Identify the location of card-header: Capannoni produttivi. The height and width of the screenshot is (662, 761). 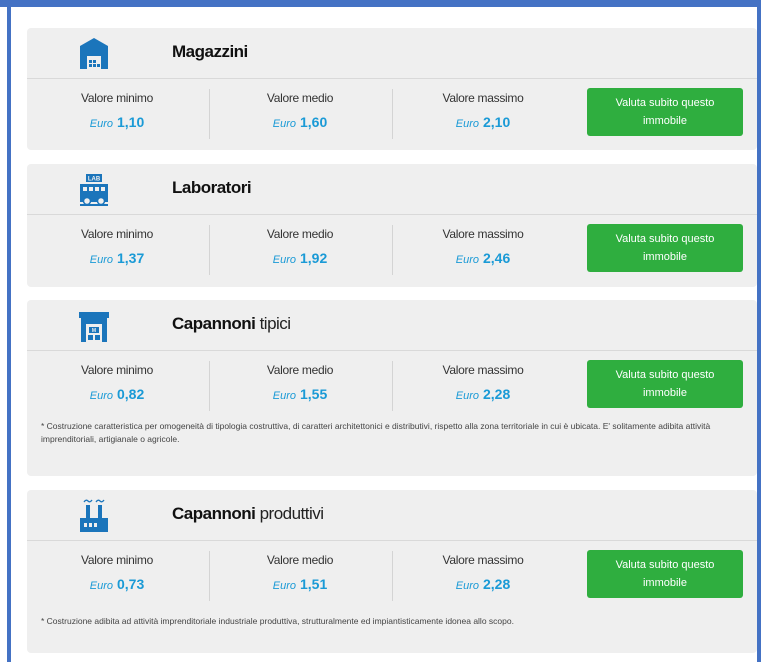
(392, 515).